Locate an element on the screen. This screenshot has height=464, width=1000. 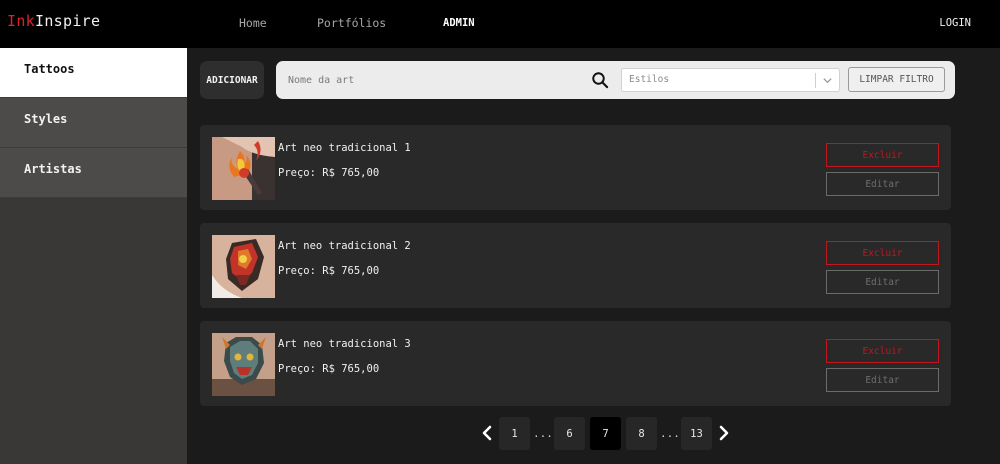
art-title: Art neo tradicional 2 is located at coordinates (344, 246).